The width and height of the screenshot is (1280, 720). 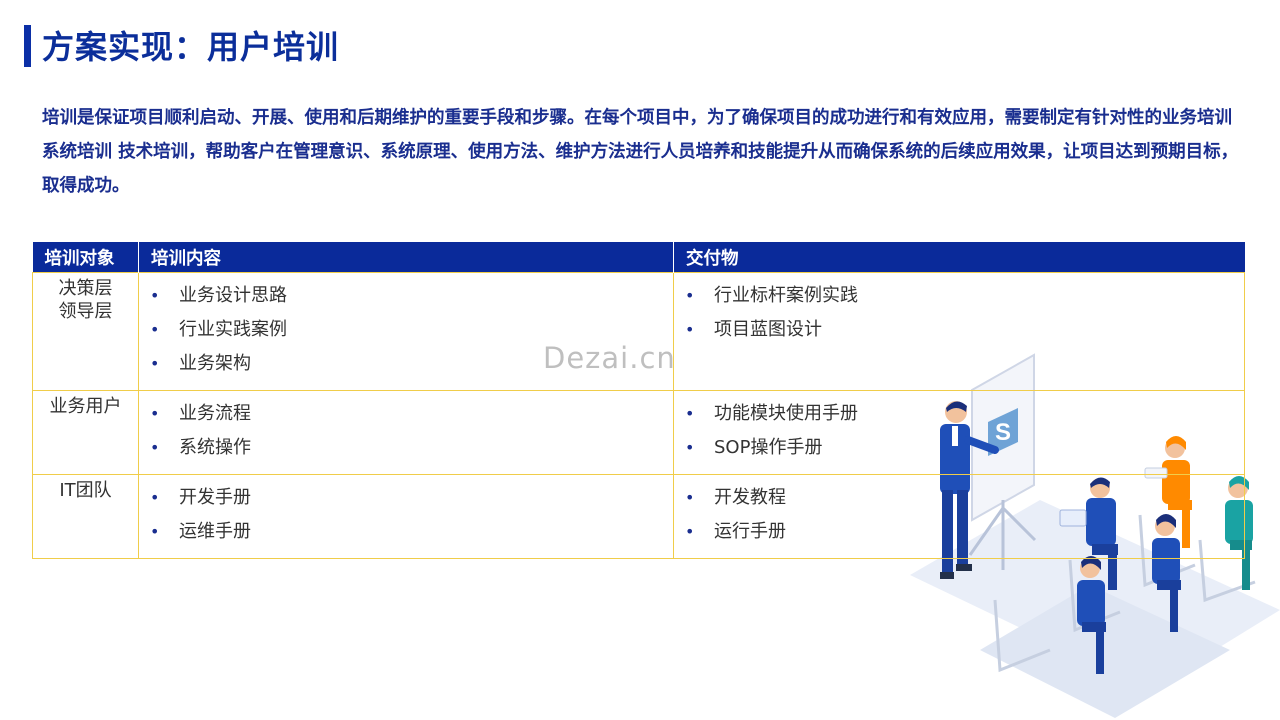 I want to click on deliverable-item: 运行手册, so click(x=959, y=535).